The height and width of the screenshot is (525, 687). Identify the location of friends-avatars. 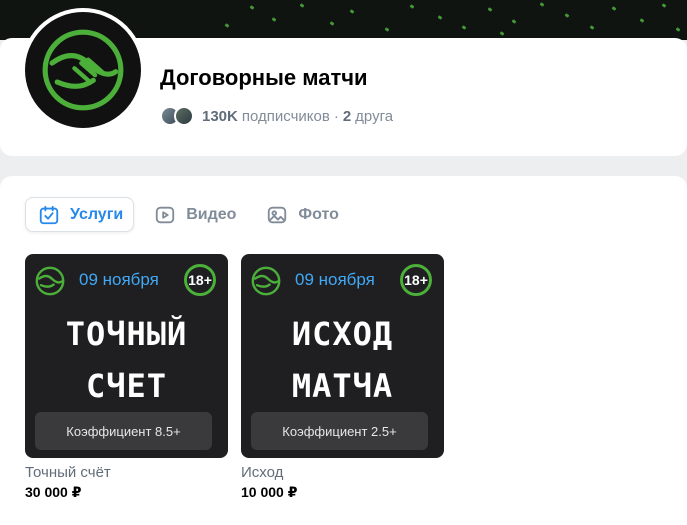
(177, 116).